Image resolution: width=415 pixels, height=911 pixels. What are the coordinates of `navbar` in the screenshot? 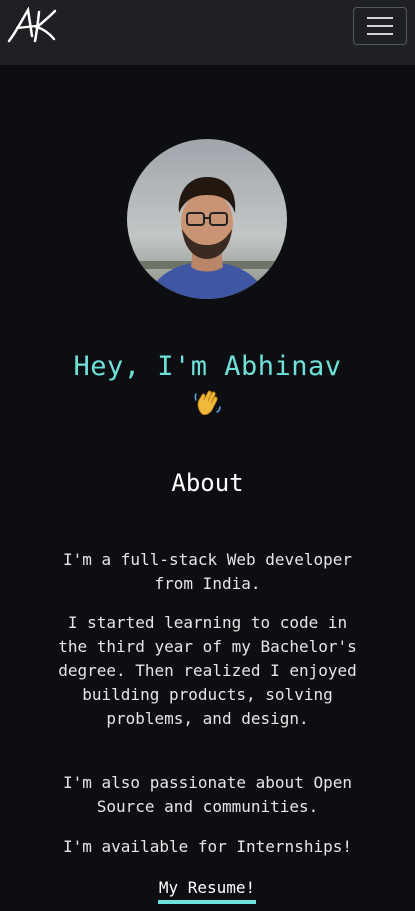 It's located at (207, 32).